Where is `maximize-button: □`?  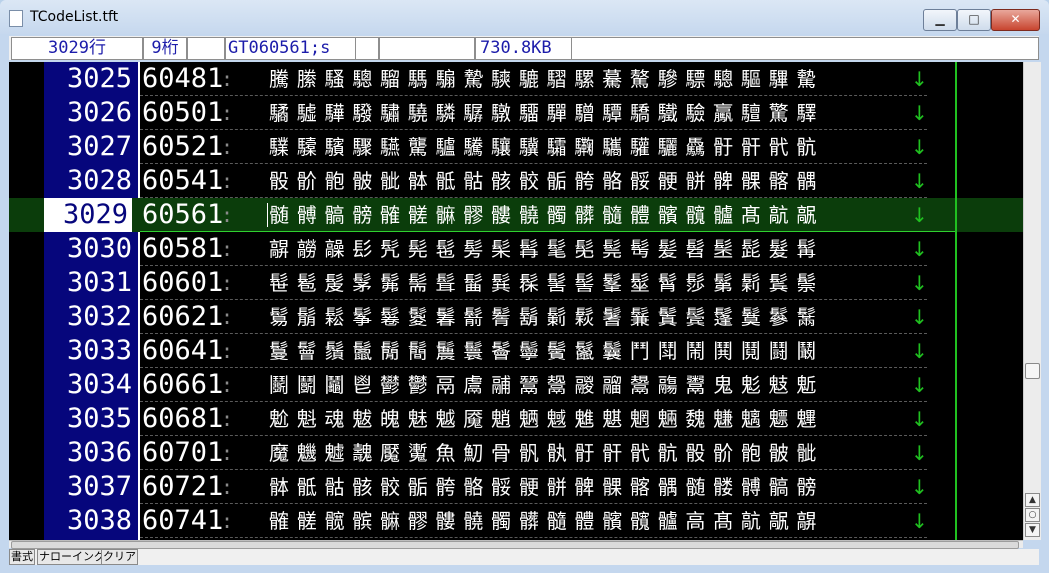 maximize-button: □ is located at coordinates (974, 20).